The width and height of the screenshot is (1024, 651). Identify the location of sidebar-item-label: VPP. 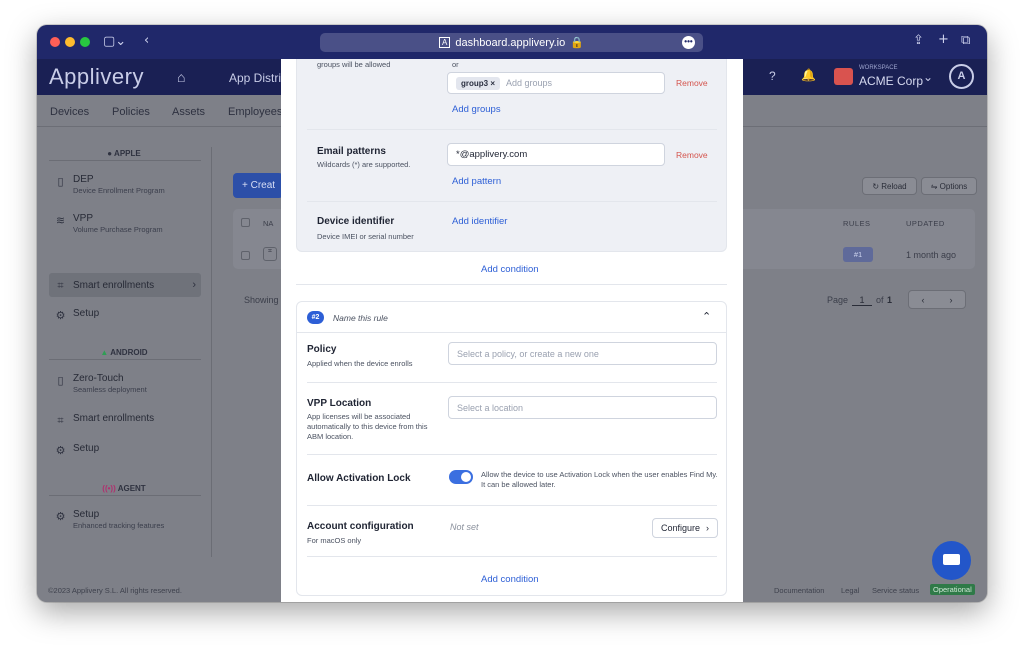
(83, 218).